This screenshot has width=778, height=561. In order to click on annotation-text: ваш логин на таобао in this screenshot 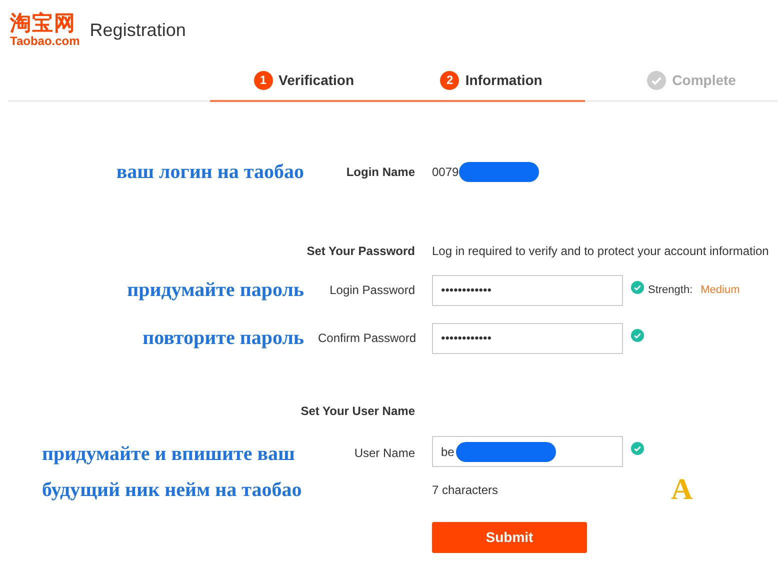, I will do `click(210, 172)`.